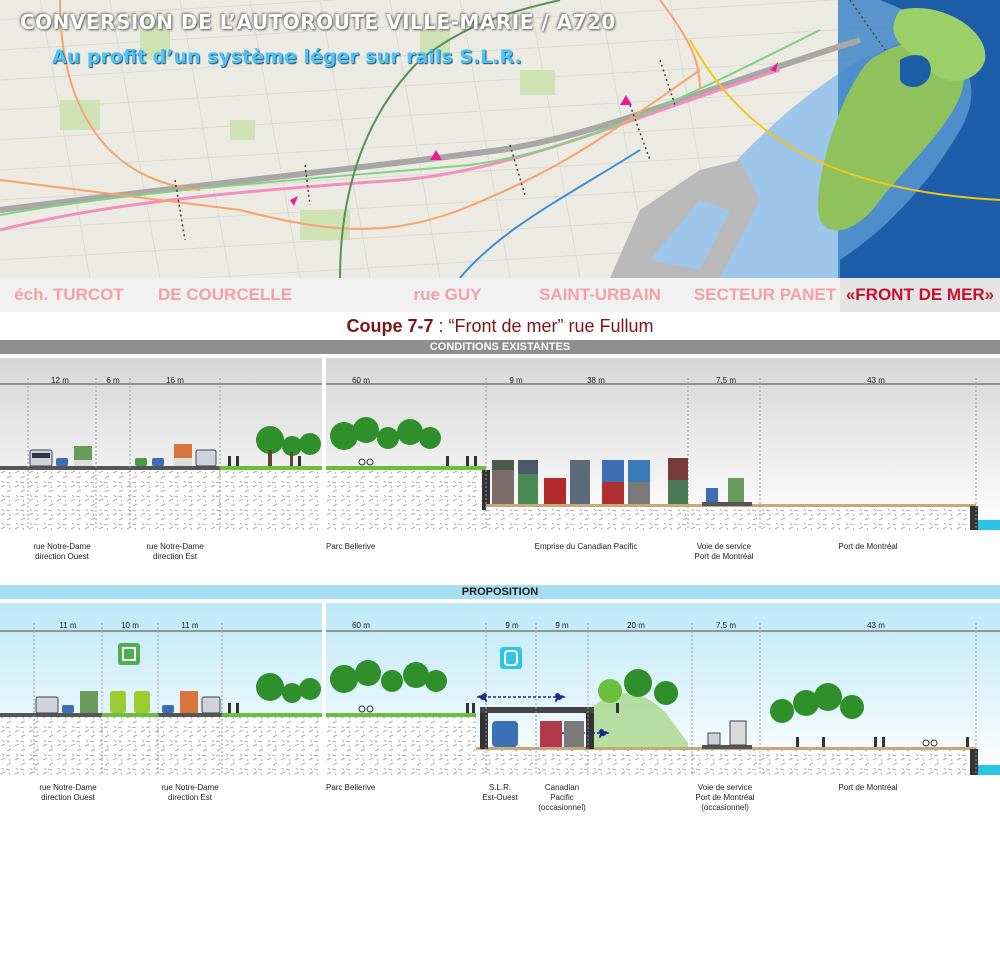 Image resolution: width=1000 pixels, height=960 pixels. Describe the element at coordinates (225, 295) in the screenshot. I see `tab-de-courcelle: DE COURCELLE` at that location.